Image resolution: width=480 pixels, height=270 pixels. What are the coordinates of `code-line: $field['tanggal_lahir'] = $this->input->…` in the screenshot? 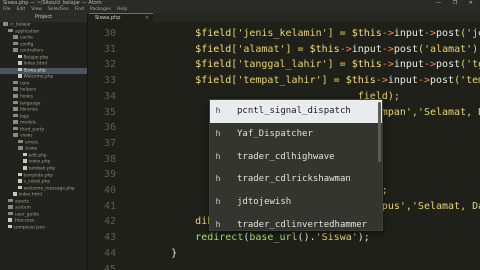 It's located at (313, 64).